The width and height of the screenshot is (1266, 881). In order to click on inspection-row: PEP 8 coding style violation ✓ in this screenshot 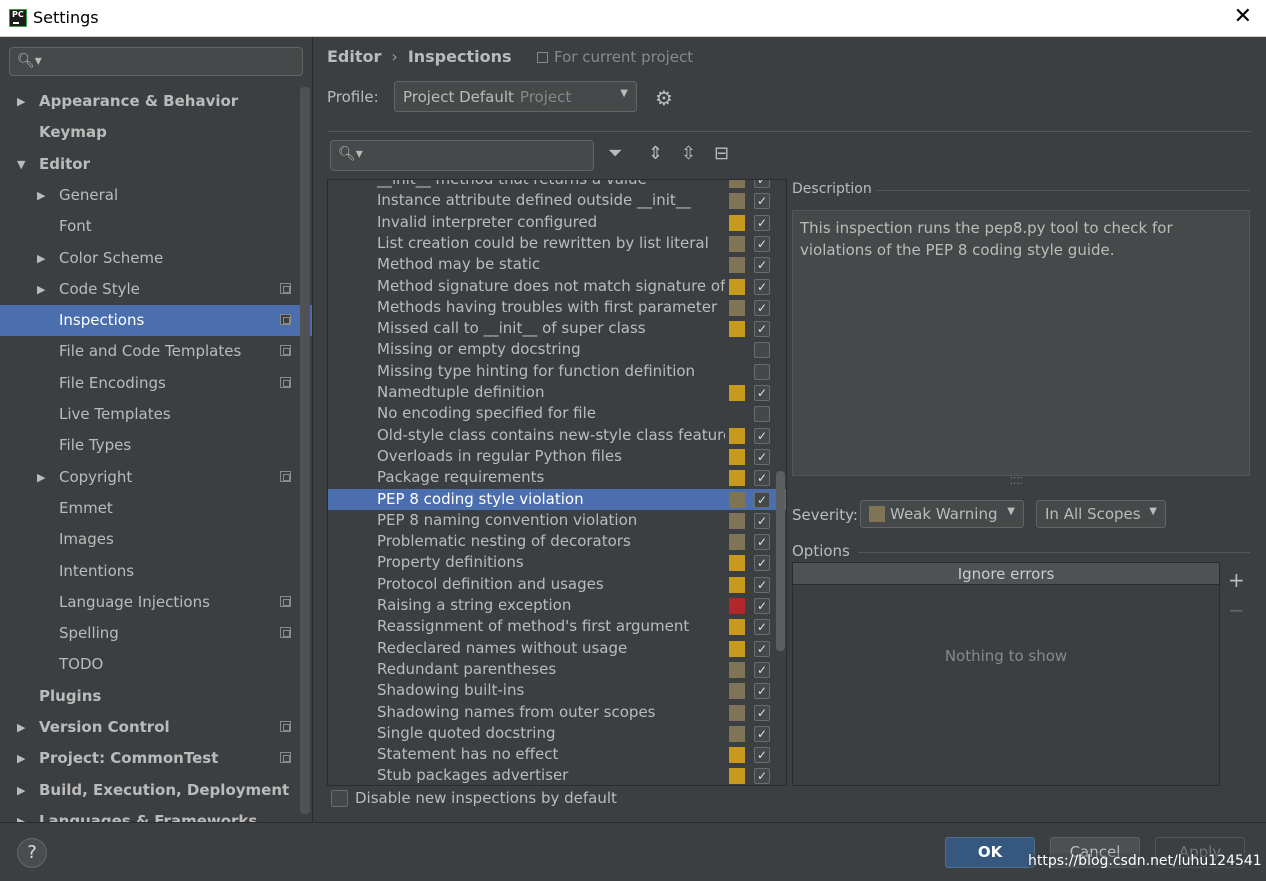, I will do `click(557, 499)`.